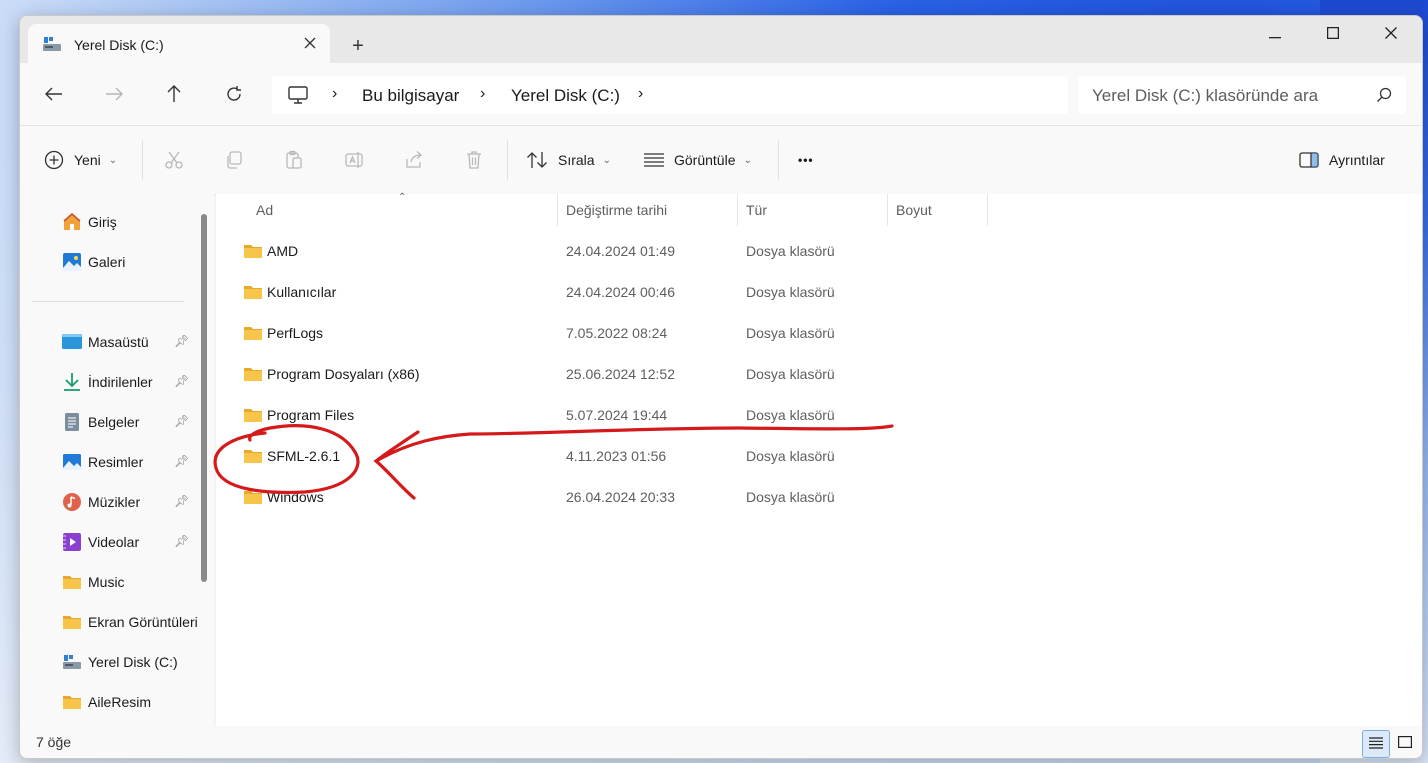  What do you see at coordinates (474, 160) in the screenshot?
I see `delete-icon` at bounding box center [474, 160].